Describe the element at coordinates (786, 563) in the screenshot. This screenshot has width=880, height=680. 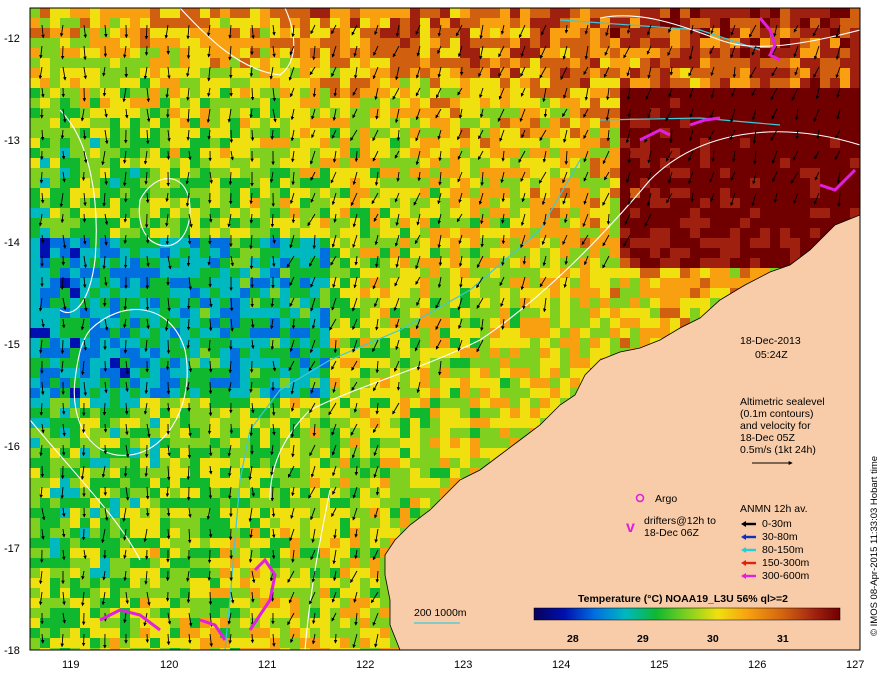
I see `anmn-item-label: 150-300m` at that location.